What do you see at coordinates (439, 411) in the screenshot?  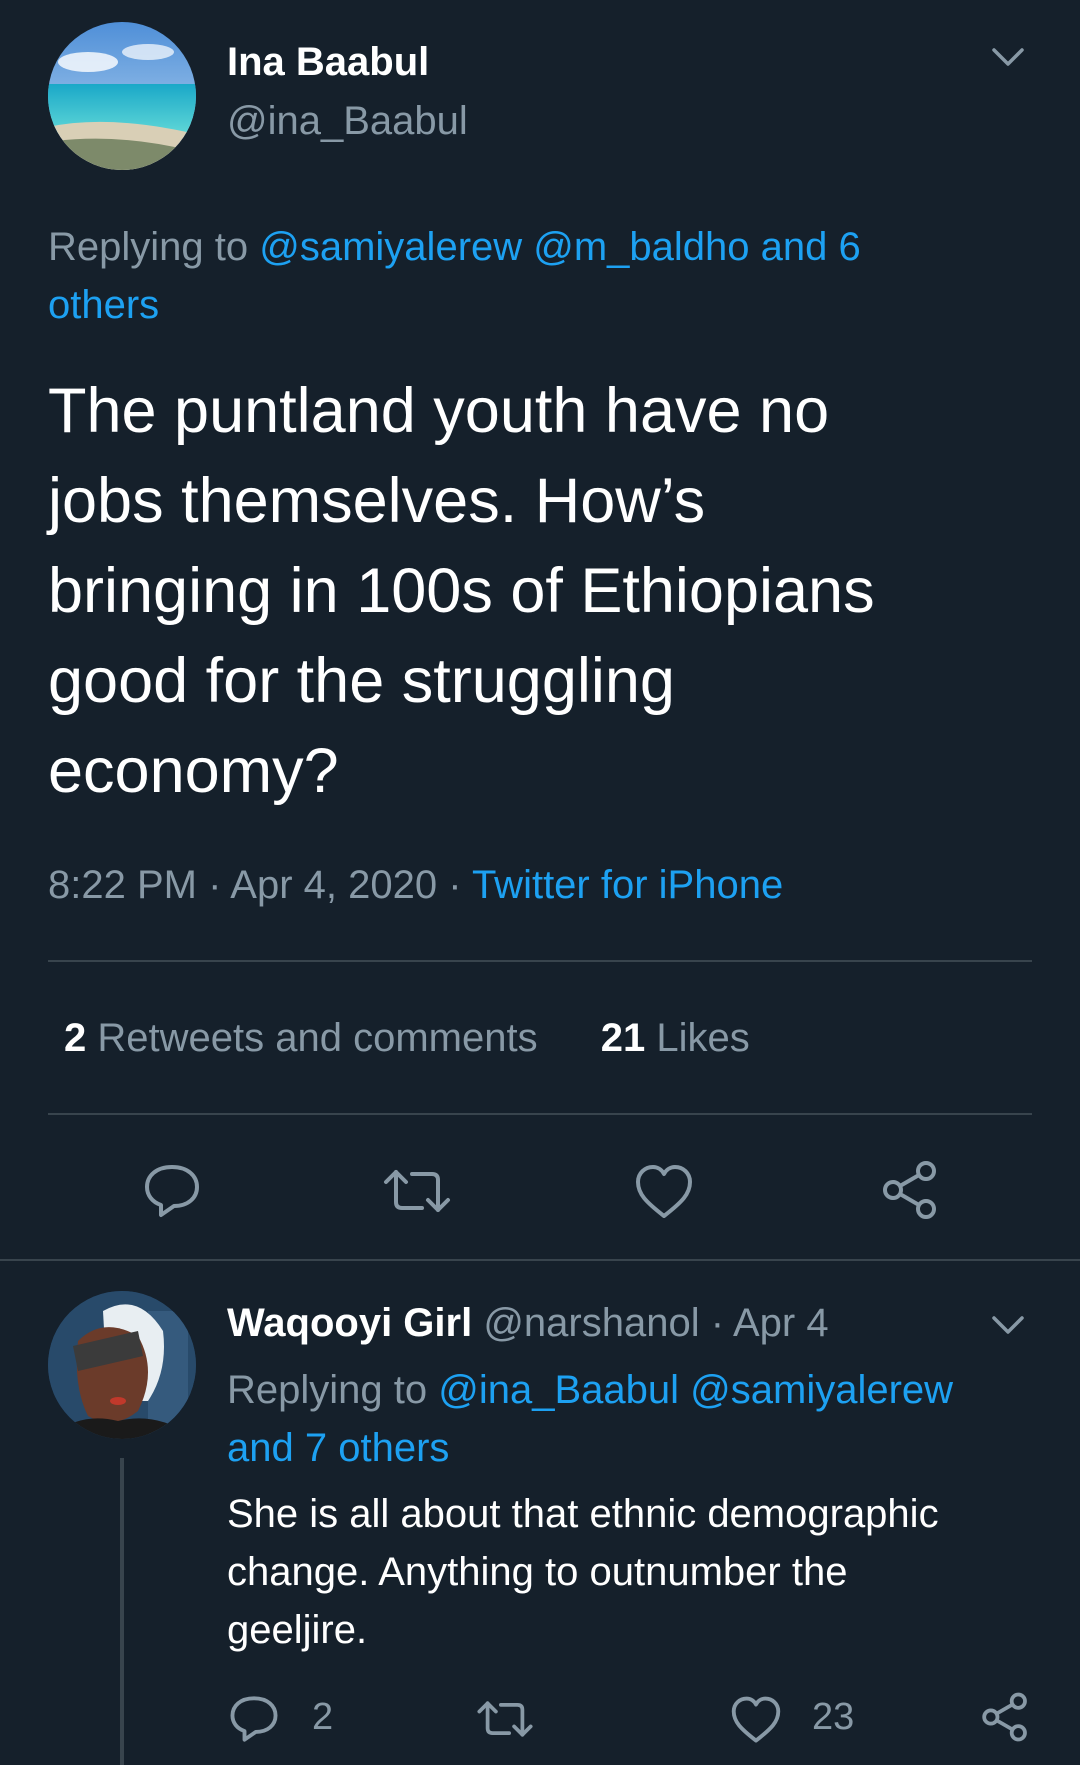 I see `tweet-text-line: The puntland youth have no` at bounding box center [439, 411].